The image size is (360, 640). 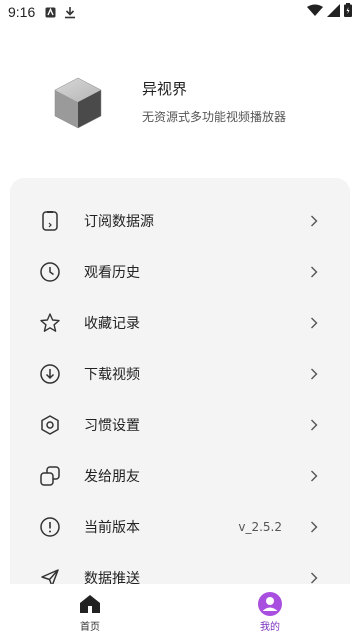 What do you see at coordinates (180, 373) in the screenshot?
I see `menu-item-downloads: 下载视频` at bounding box center [180, 373].